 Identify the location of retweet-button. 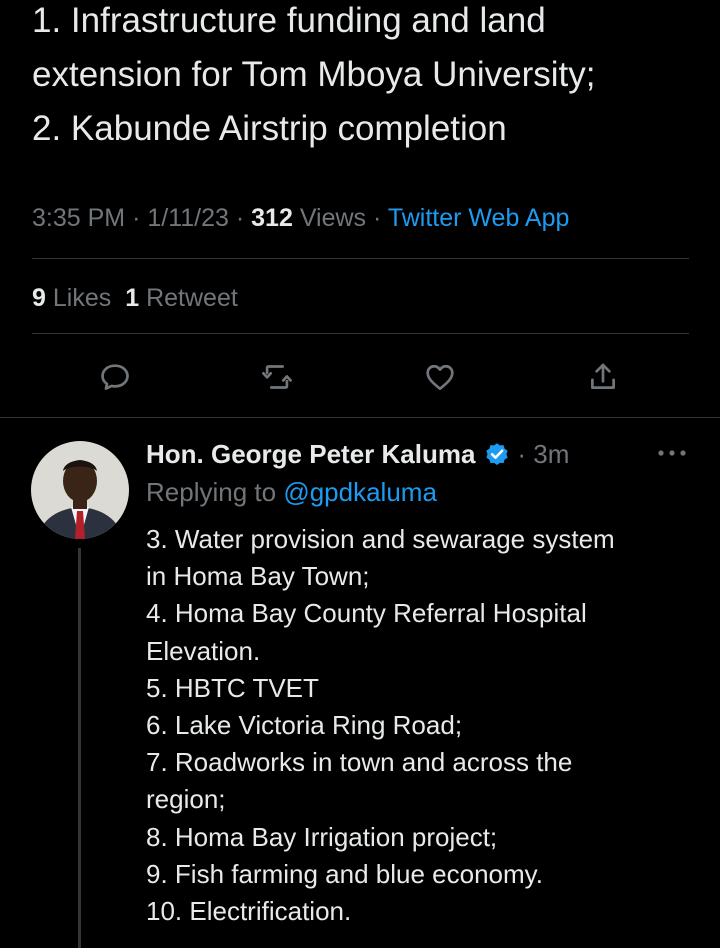
(277, 377).